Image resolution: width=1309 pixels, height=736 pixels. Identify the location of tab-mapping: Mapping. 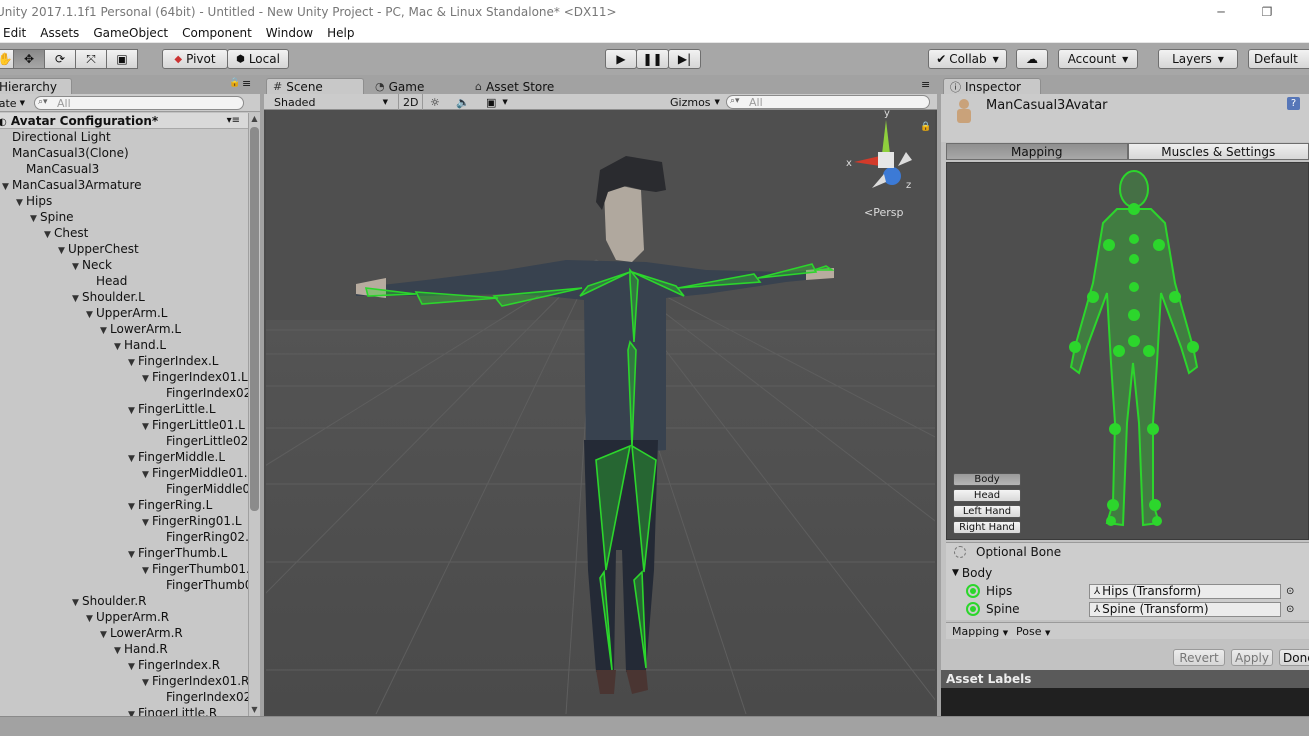
(1037, 151).